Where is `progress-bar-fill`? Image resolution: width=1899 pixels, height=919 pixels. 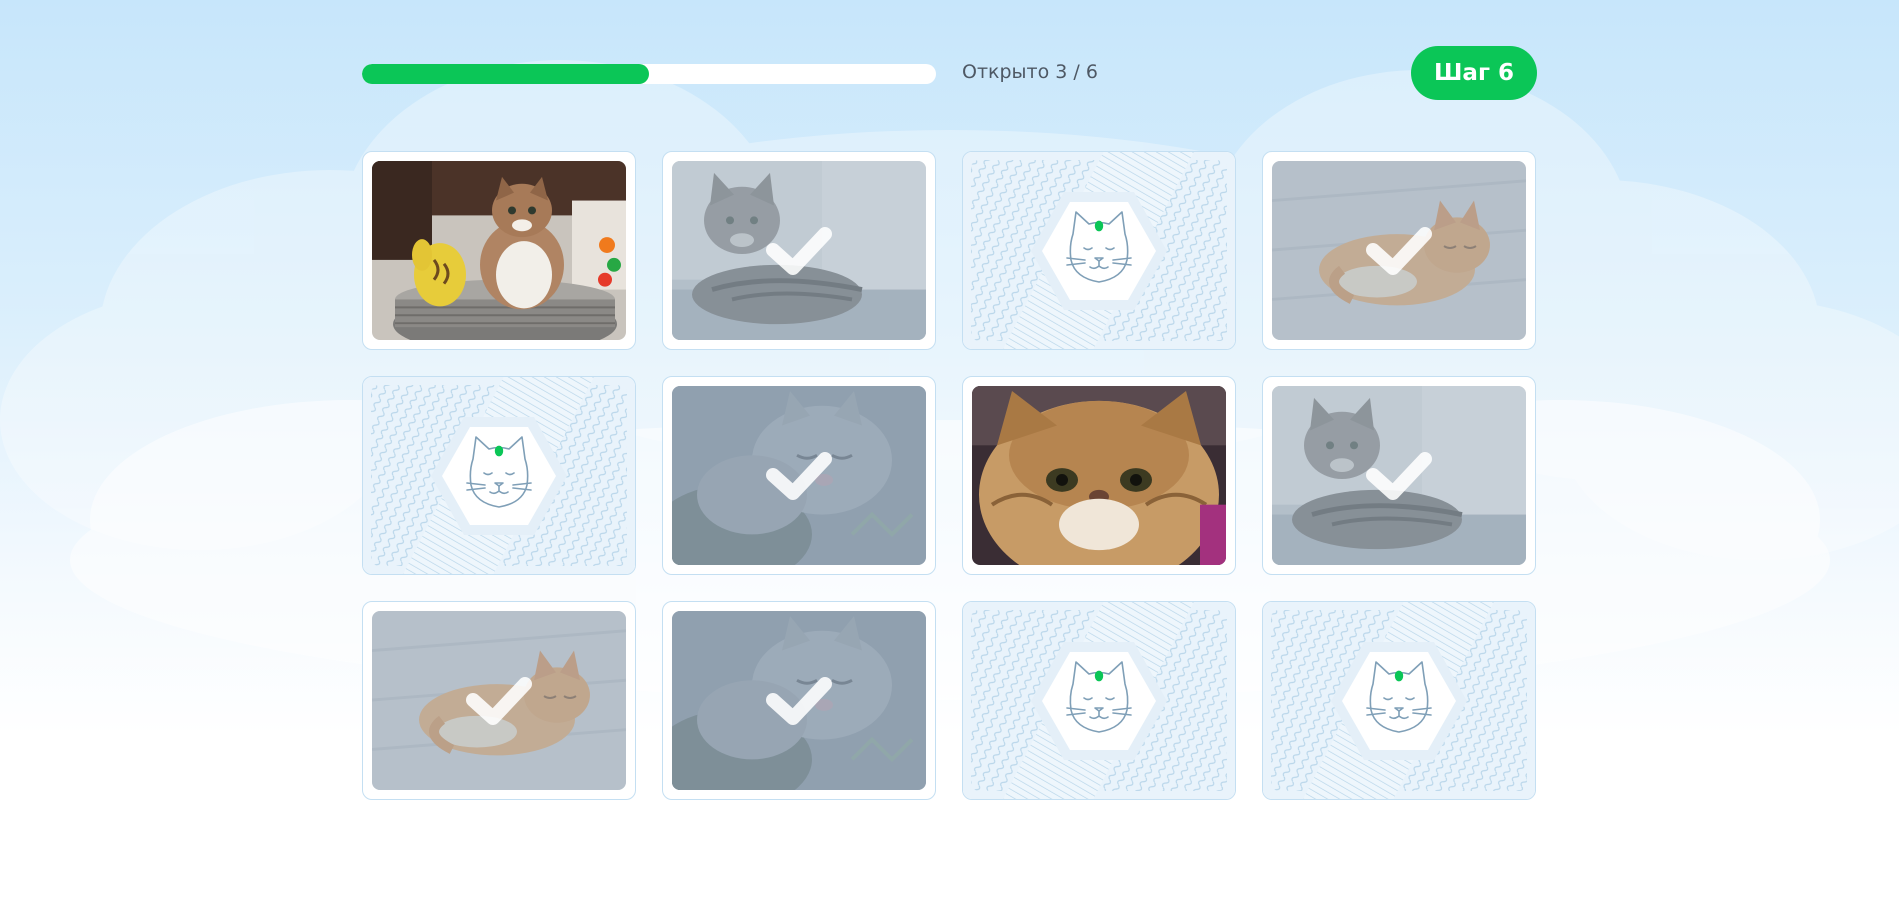 progress-bar-fill is located at coordinates (505, 74).